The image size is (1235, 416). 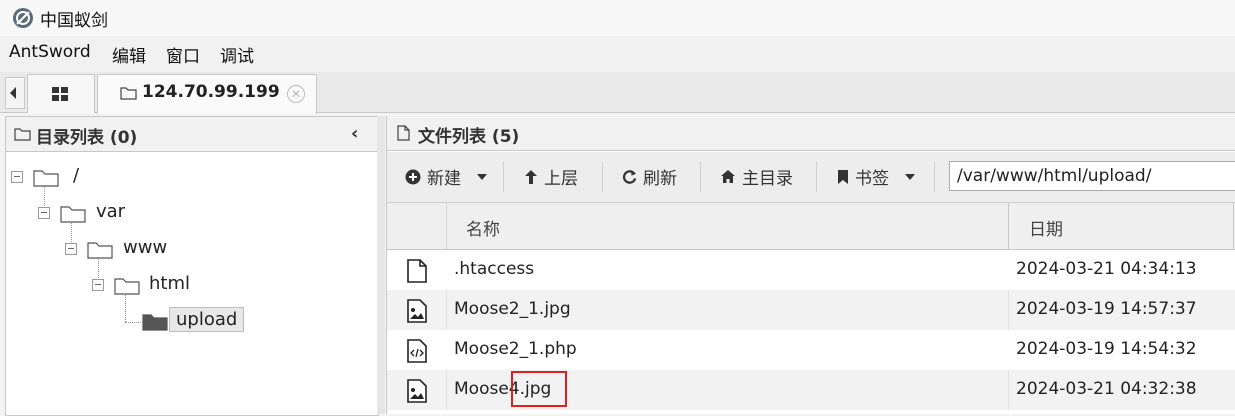 I want to click on date-column-header: 日期, so click(x=1046, y=227).